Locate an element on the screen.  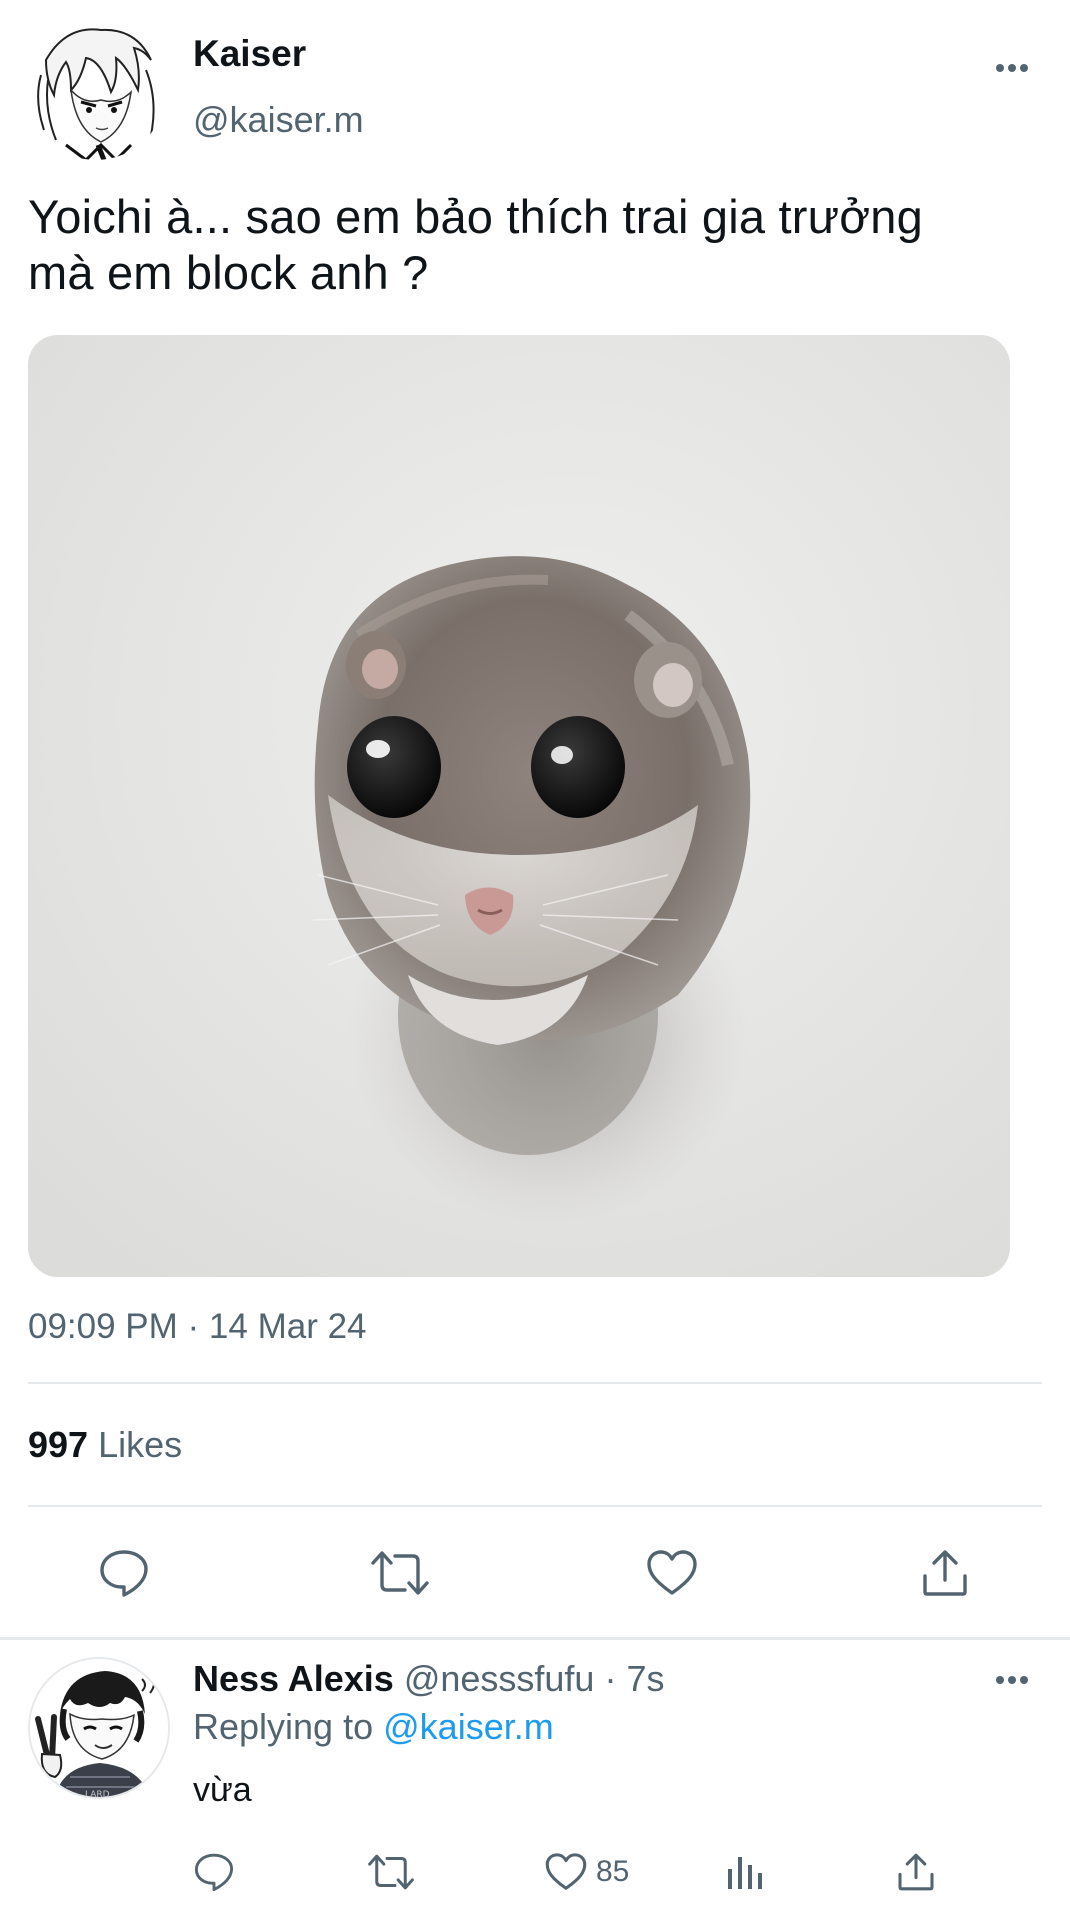
reply-views-button is located at coordinates (744, 1872).